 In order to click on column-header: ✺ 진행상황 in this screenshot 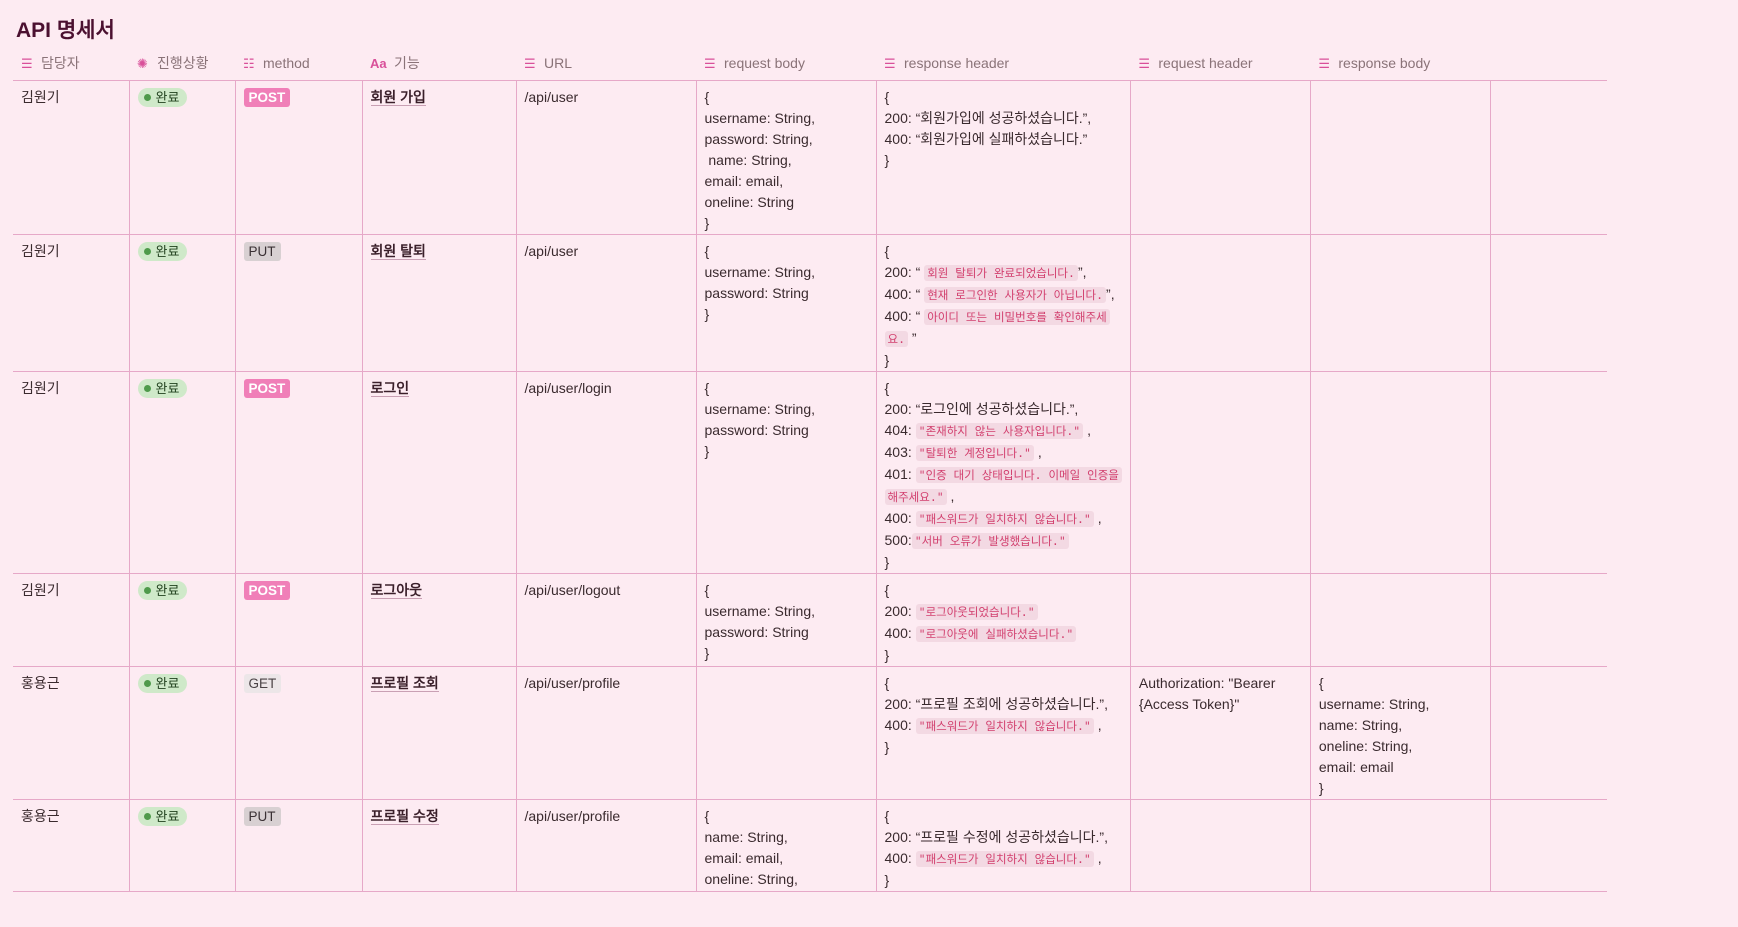, I will do `click(182, 63)`.